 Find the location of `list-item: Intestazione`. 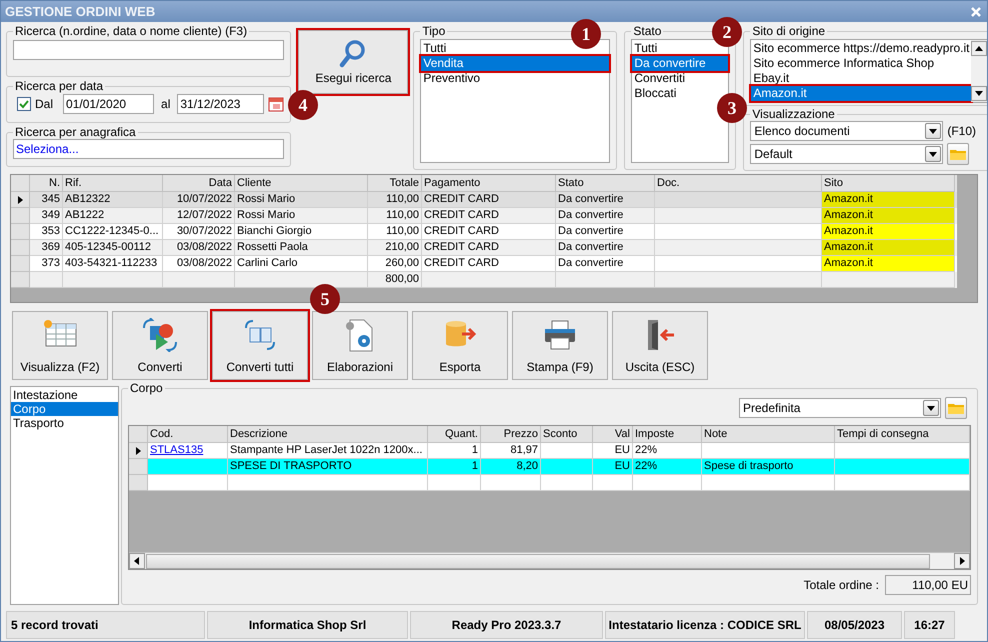

list-item: Intestazione is located at coordinates (64, 395).